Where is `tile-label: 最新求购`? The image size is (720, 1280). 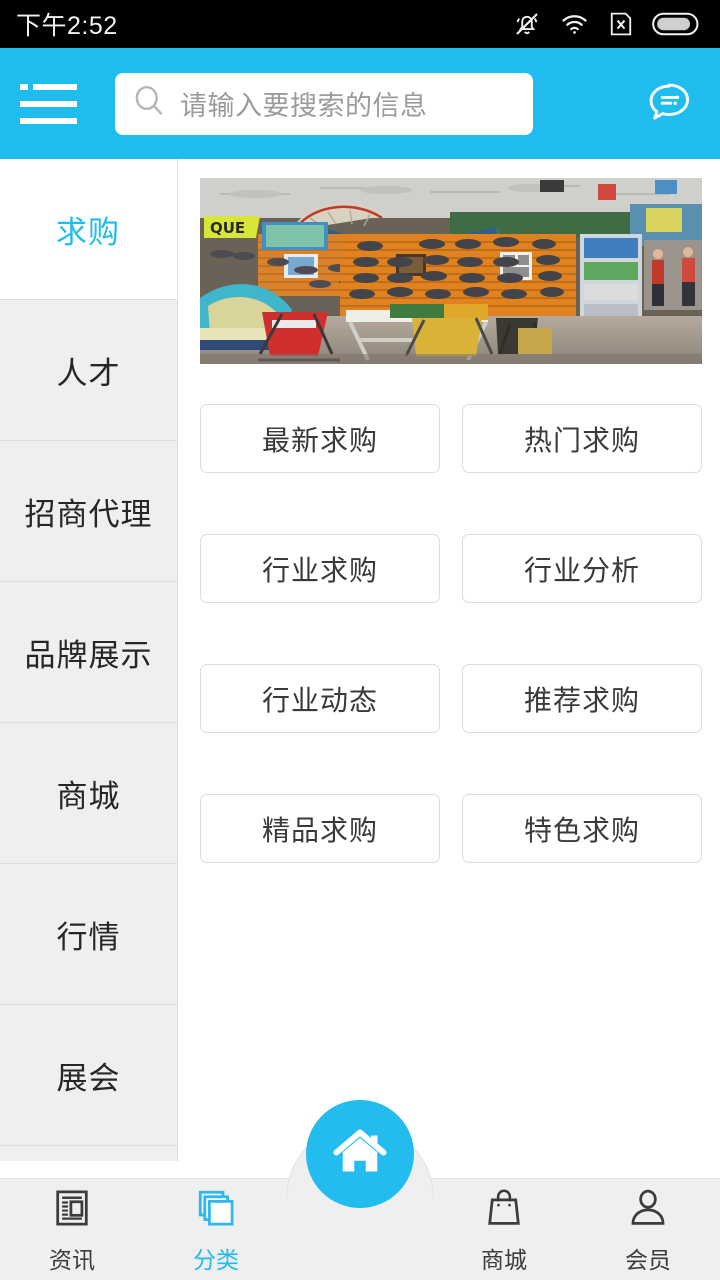 tile-label: 最新求购 is located at coordinates (319, 440).